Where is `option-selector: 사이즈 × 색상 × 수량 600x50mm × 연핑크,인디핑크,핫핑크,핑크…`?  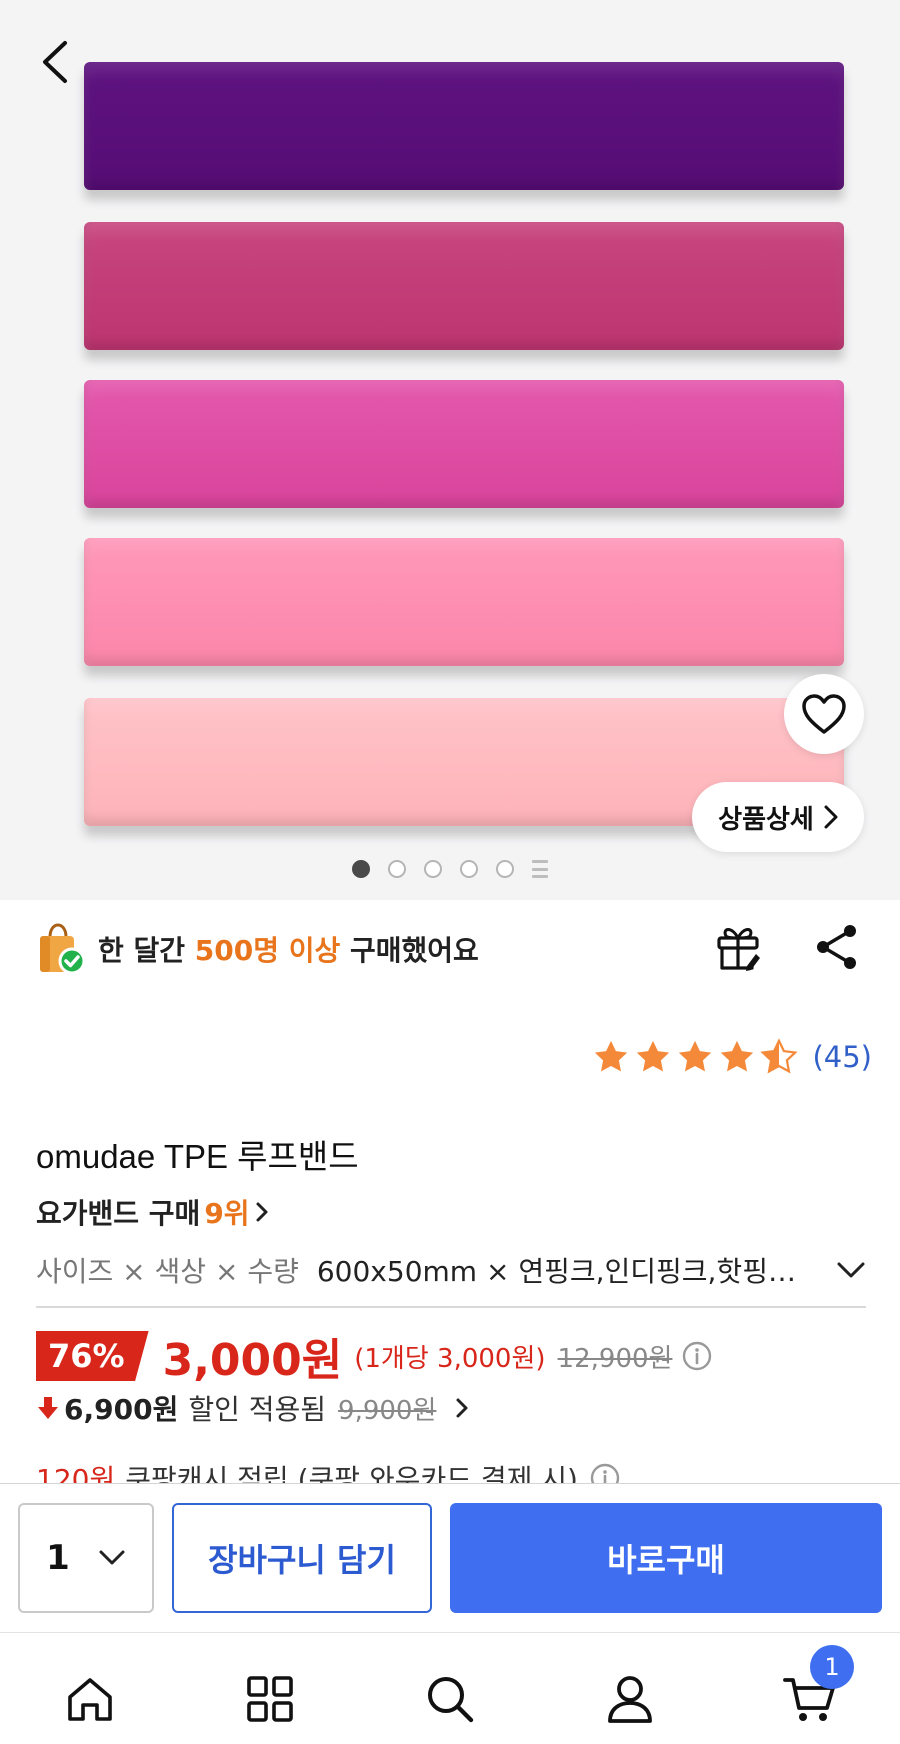
option-selector: 사이즈 × 색상 × 수량 600x50mm × 연핑크,인디핑크,핫핑크,핑크… is located at coordinates (451, 1270).